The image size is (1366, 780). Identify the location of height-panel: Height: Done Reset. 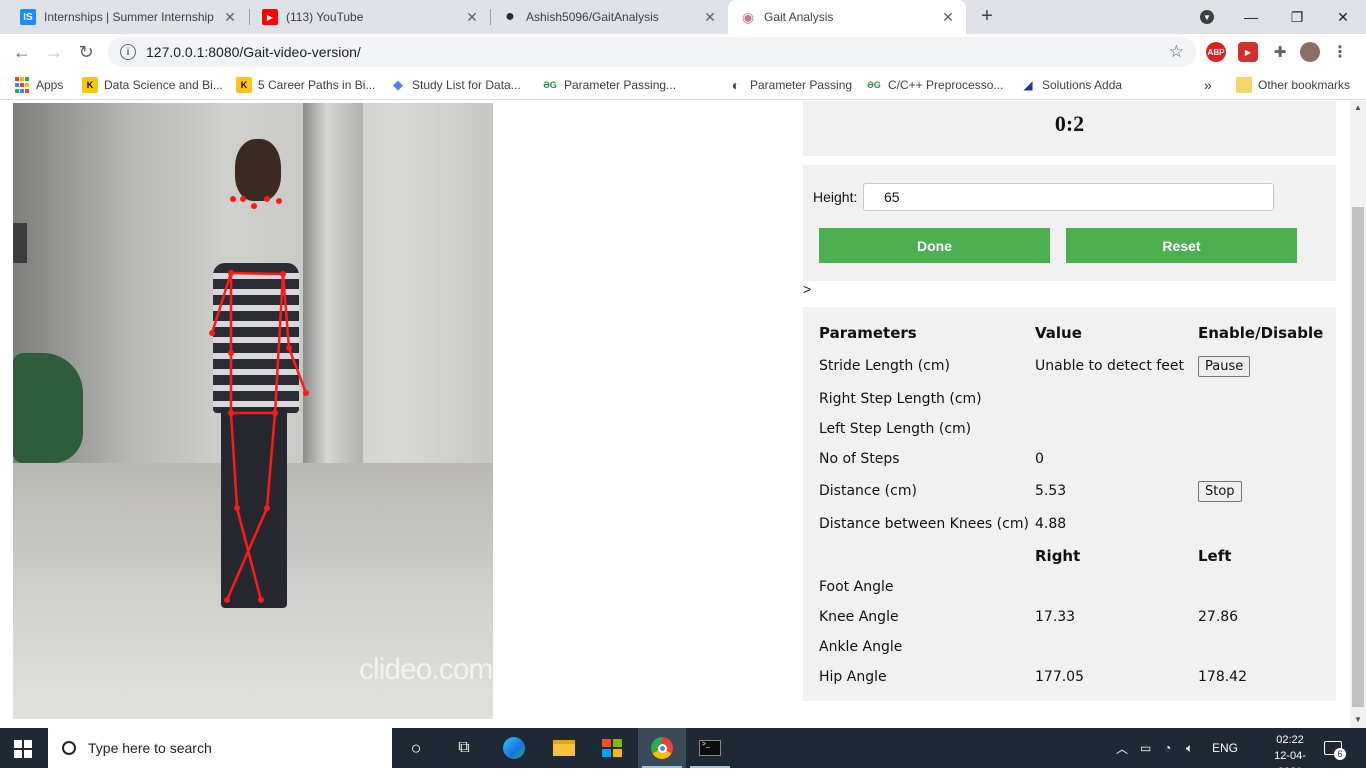
(1069, 223).